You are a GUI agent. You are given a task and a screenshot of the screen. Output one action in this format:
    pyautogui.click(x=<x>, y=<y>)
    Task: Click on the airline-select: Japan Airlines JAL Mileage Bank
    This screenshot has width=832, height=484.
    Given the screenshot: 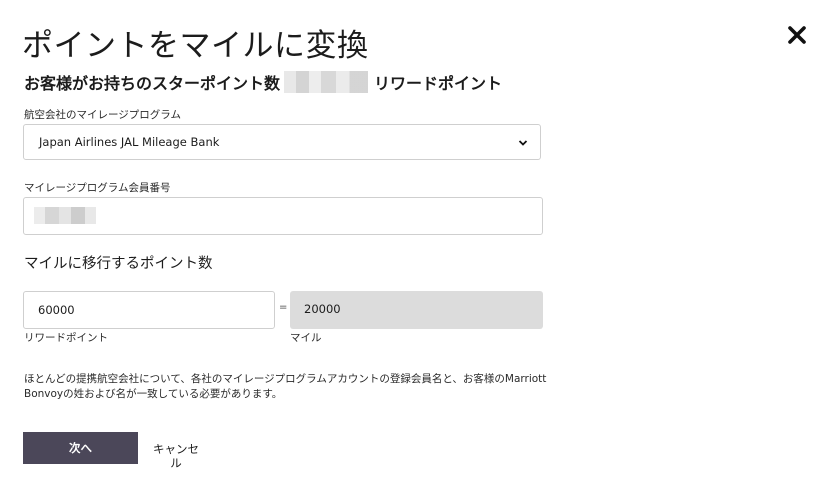 What is the action you would take?
    pyautogui.click(x=282, y=142)
    